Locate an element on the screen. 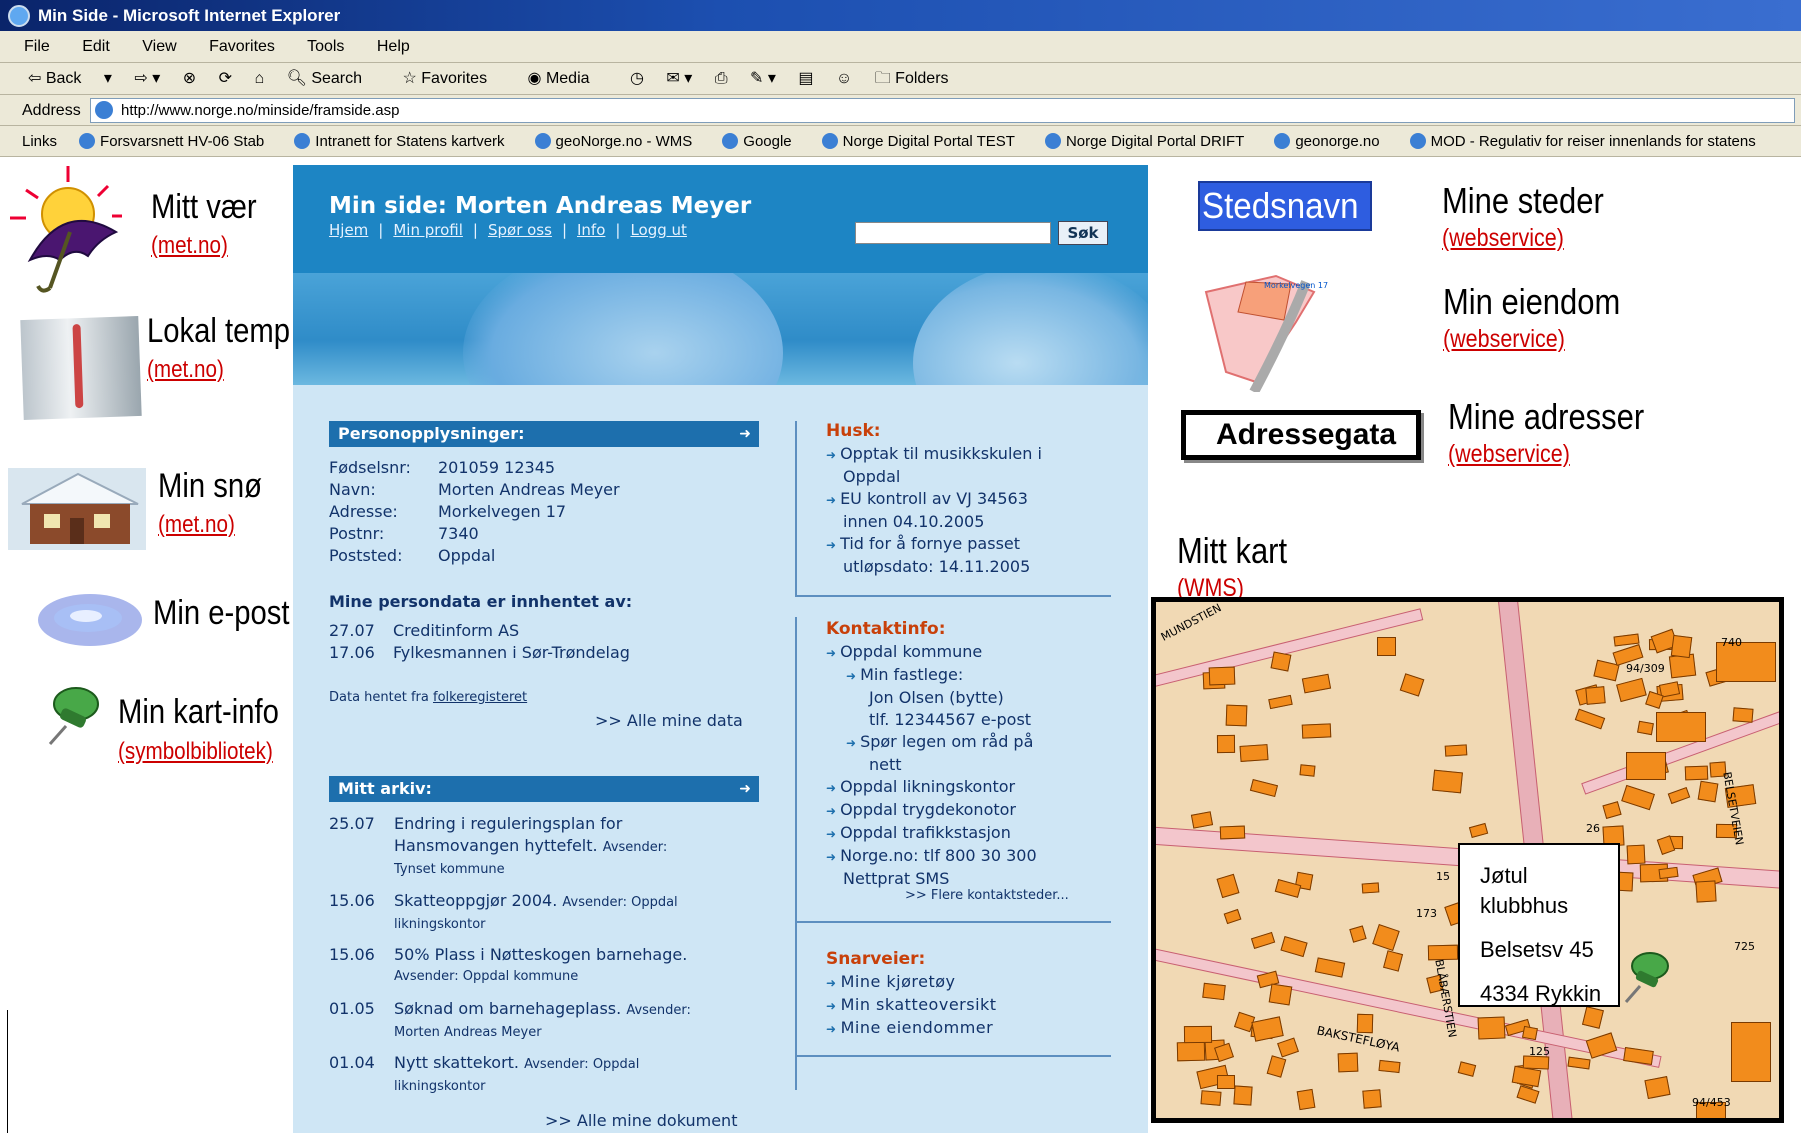  archive-sender: Avsender: is located at coordinates (658, 1010).